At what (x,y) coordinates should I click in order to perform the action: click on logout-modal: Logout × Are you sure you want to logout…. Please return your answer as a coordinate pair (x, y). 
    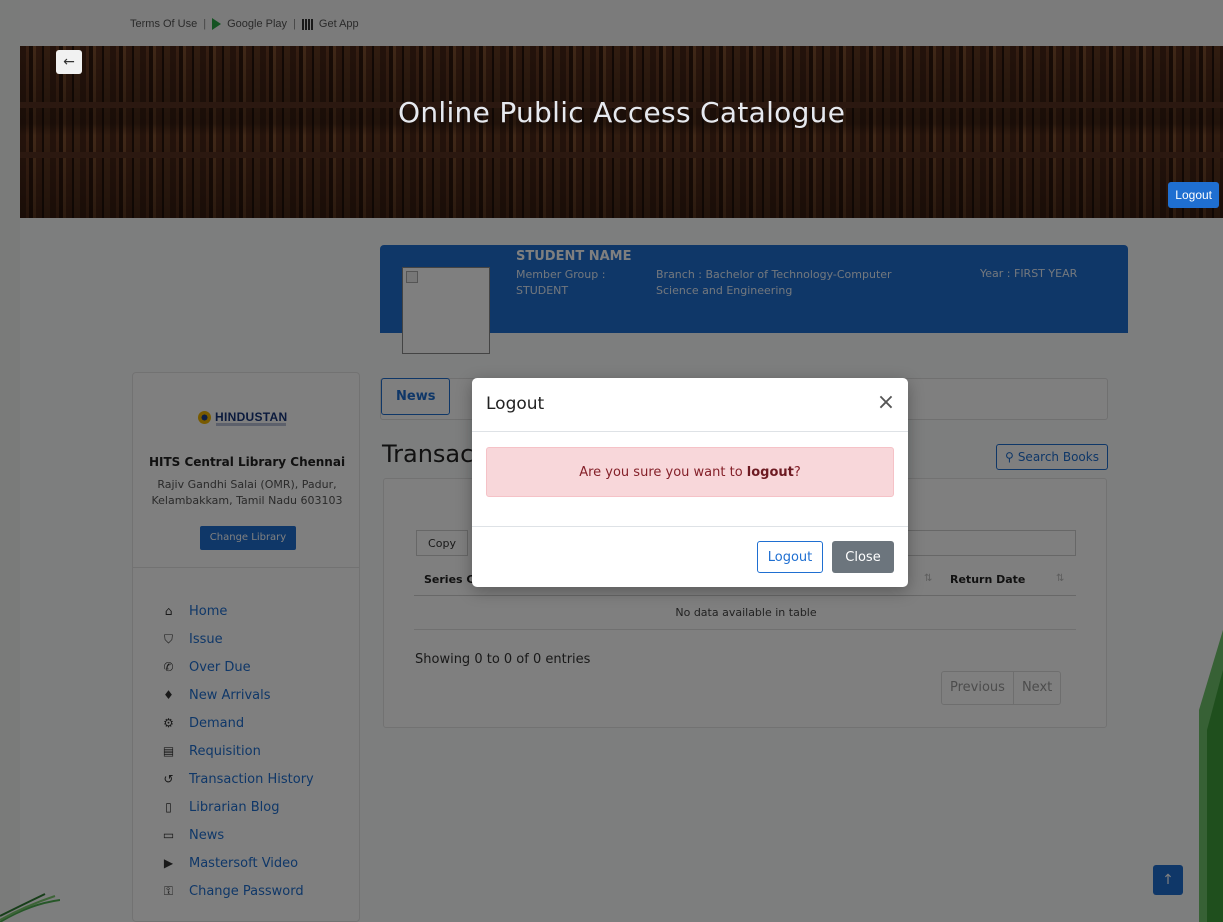
    Looking at the image, I should click on (690, 482).